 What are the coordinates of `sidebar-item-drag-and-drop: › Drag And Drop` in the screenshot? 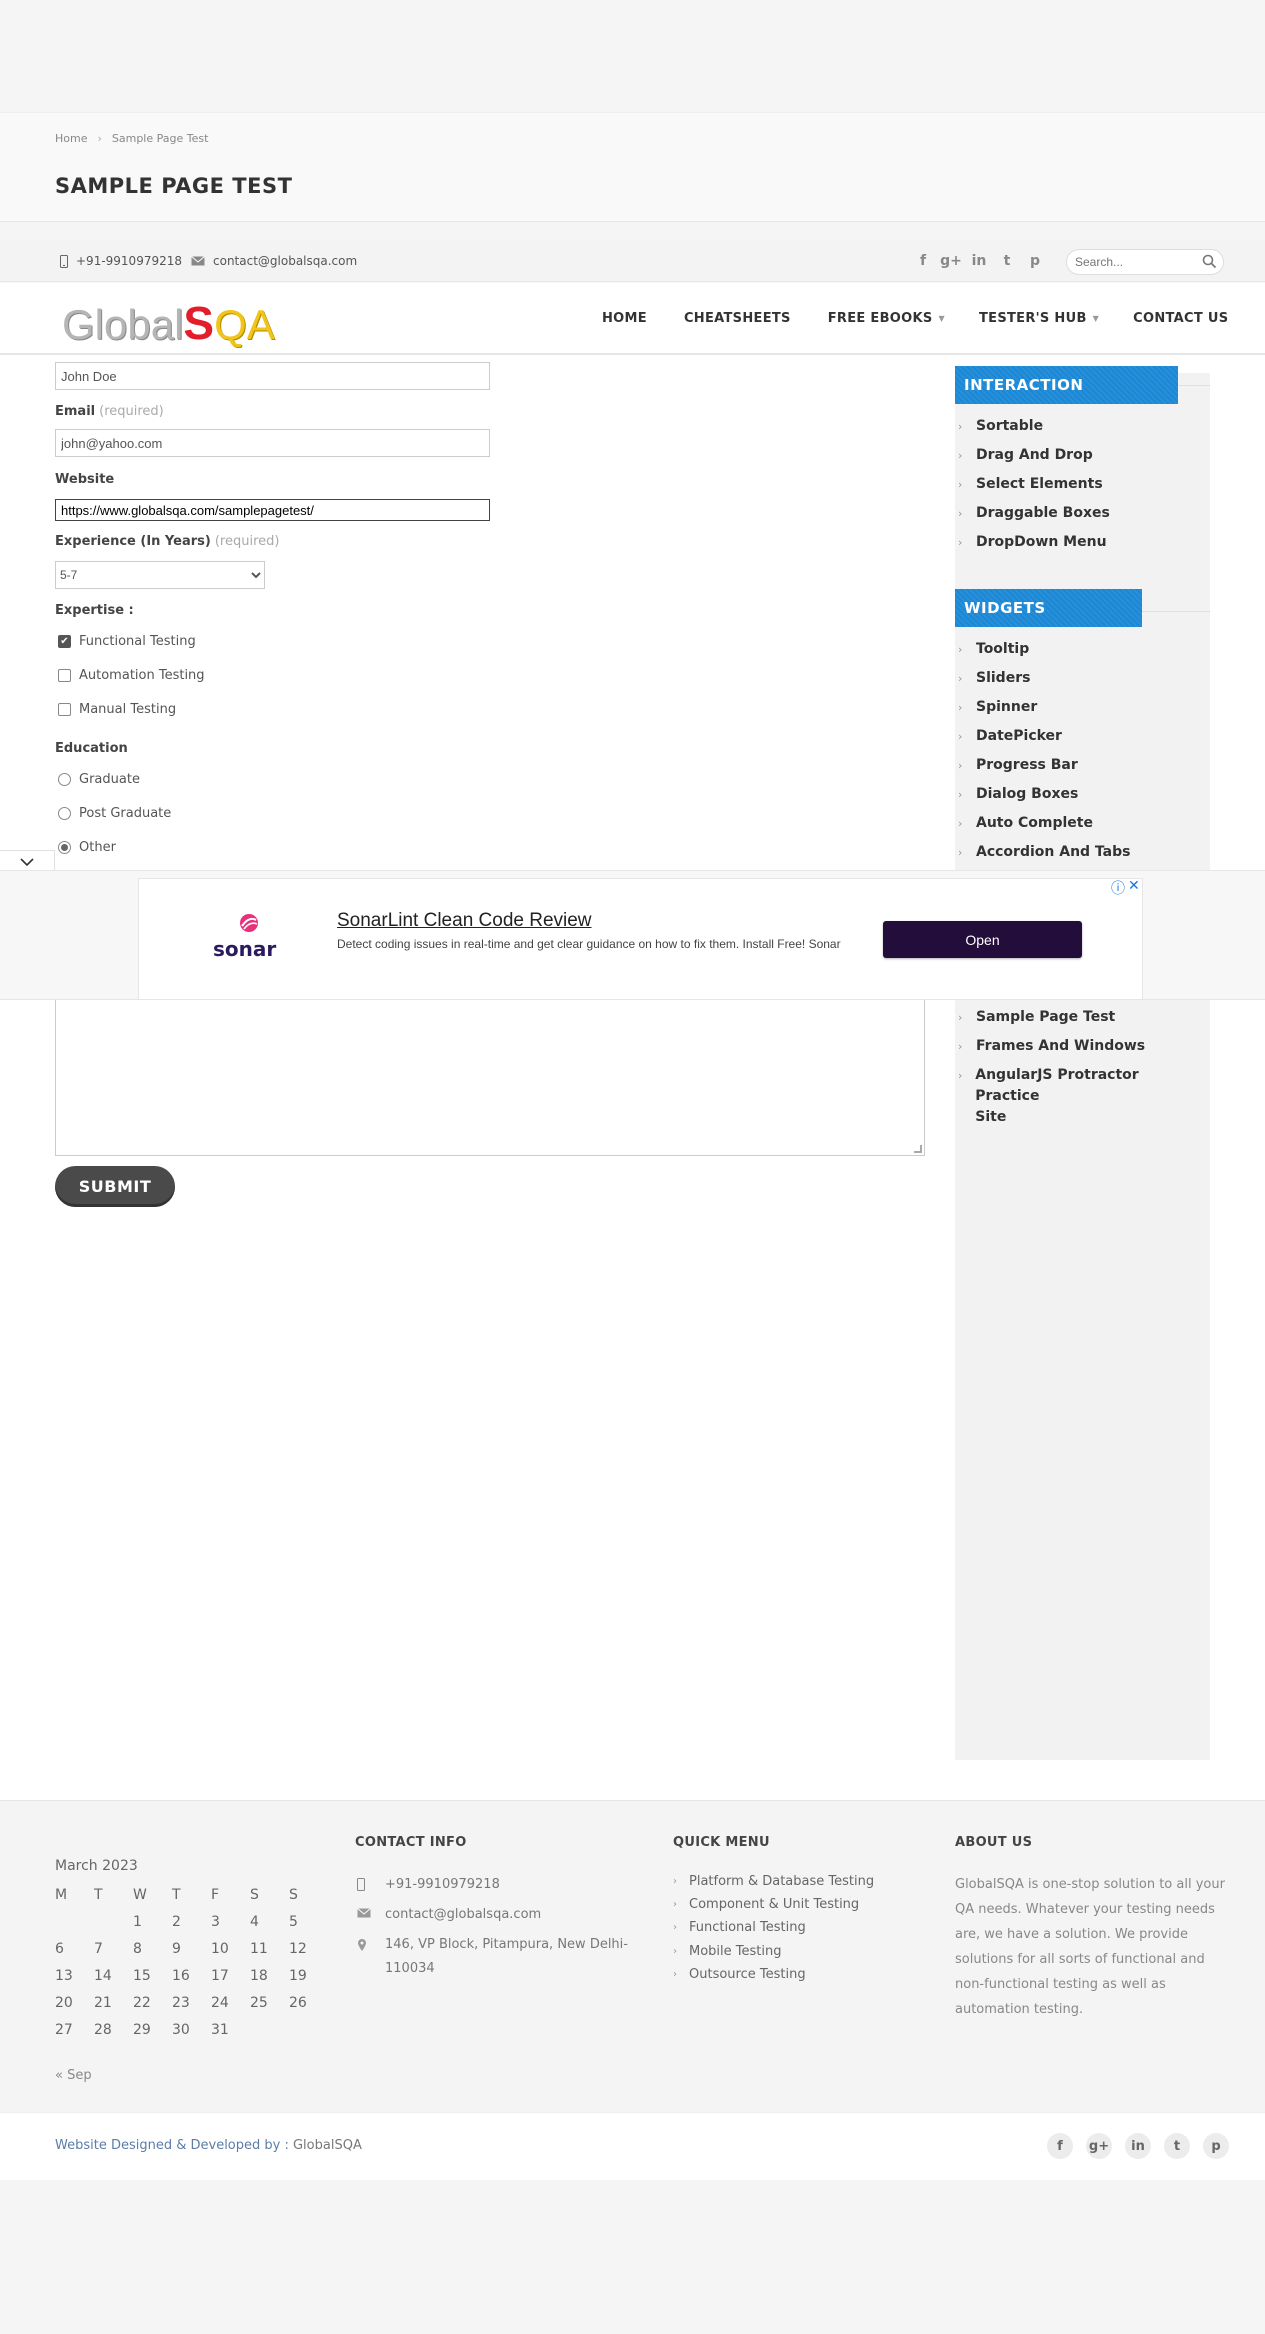 It's located at (1025, 455).